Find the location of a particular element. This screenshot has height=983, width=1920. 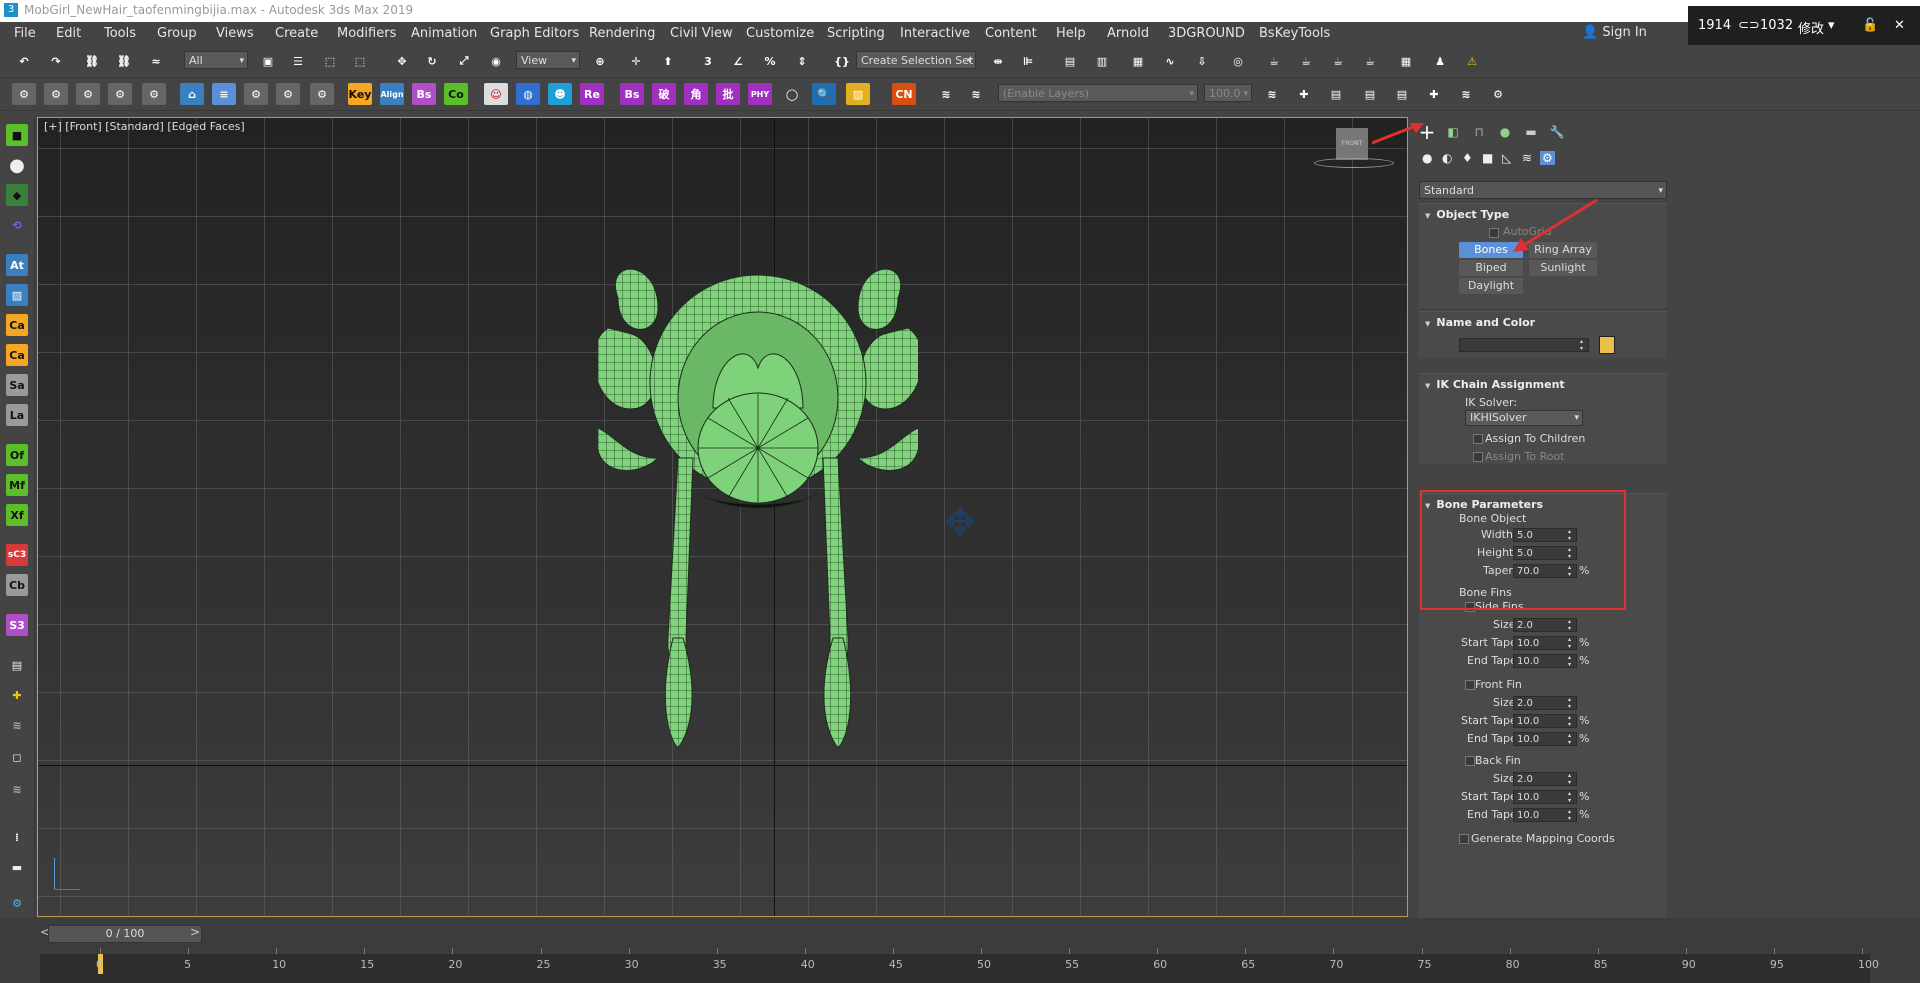

ik-solver-select: IKHISolver is located at coordinates (1524, 418).